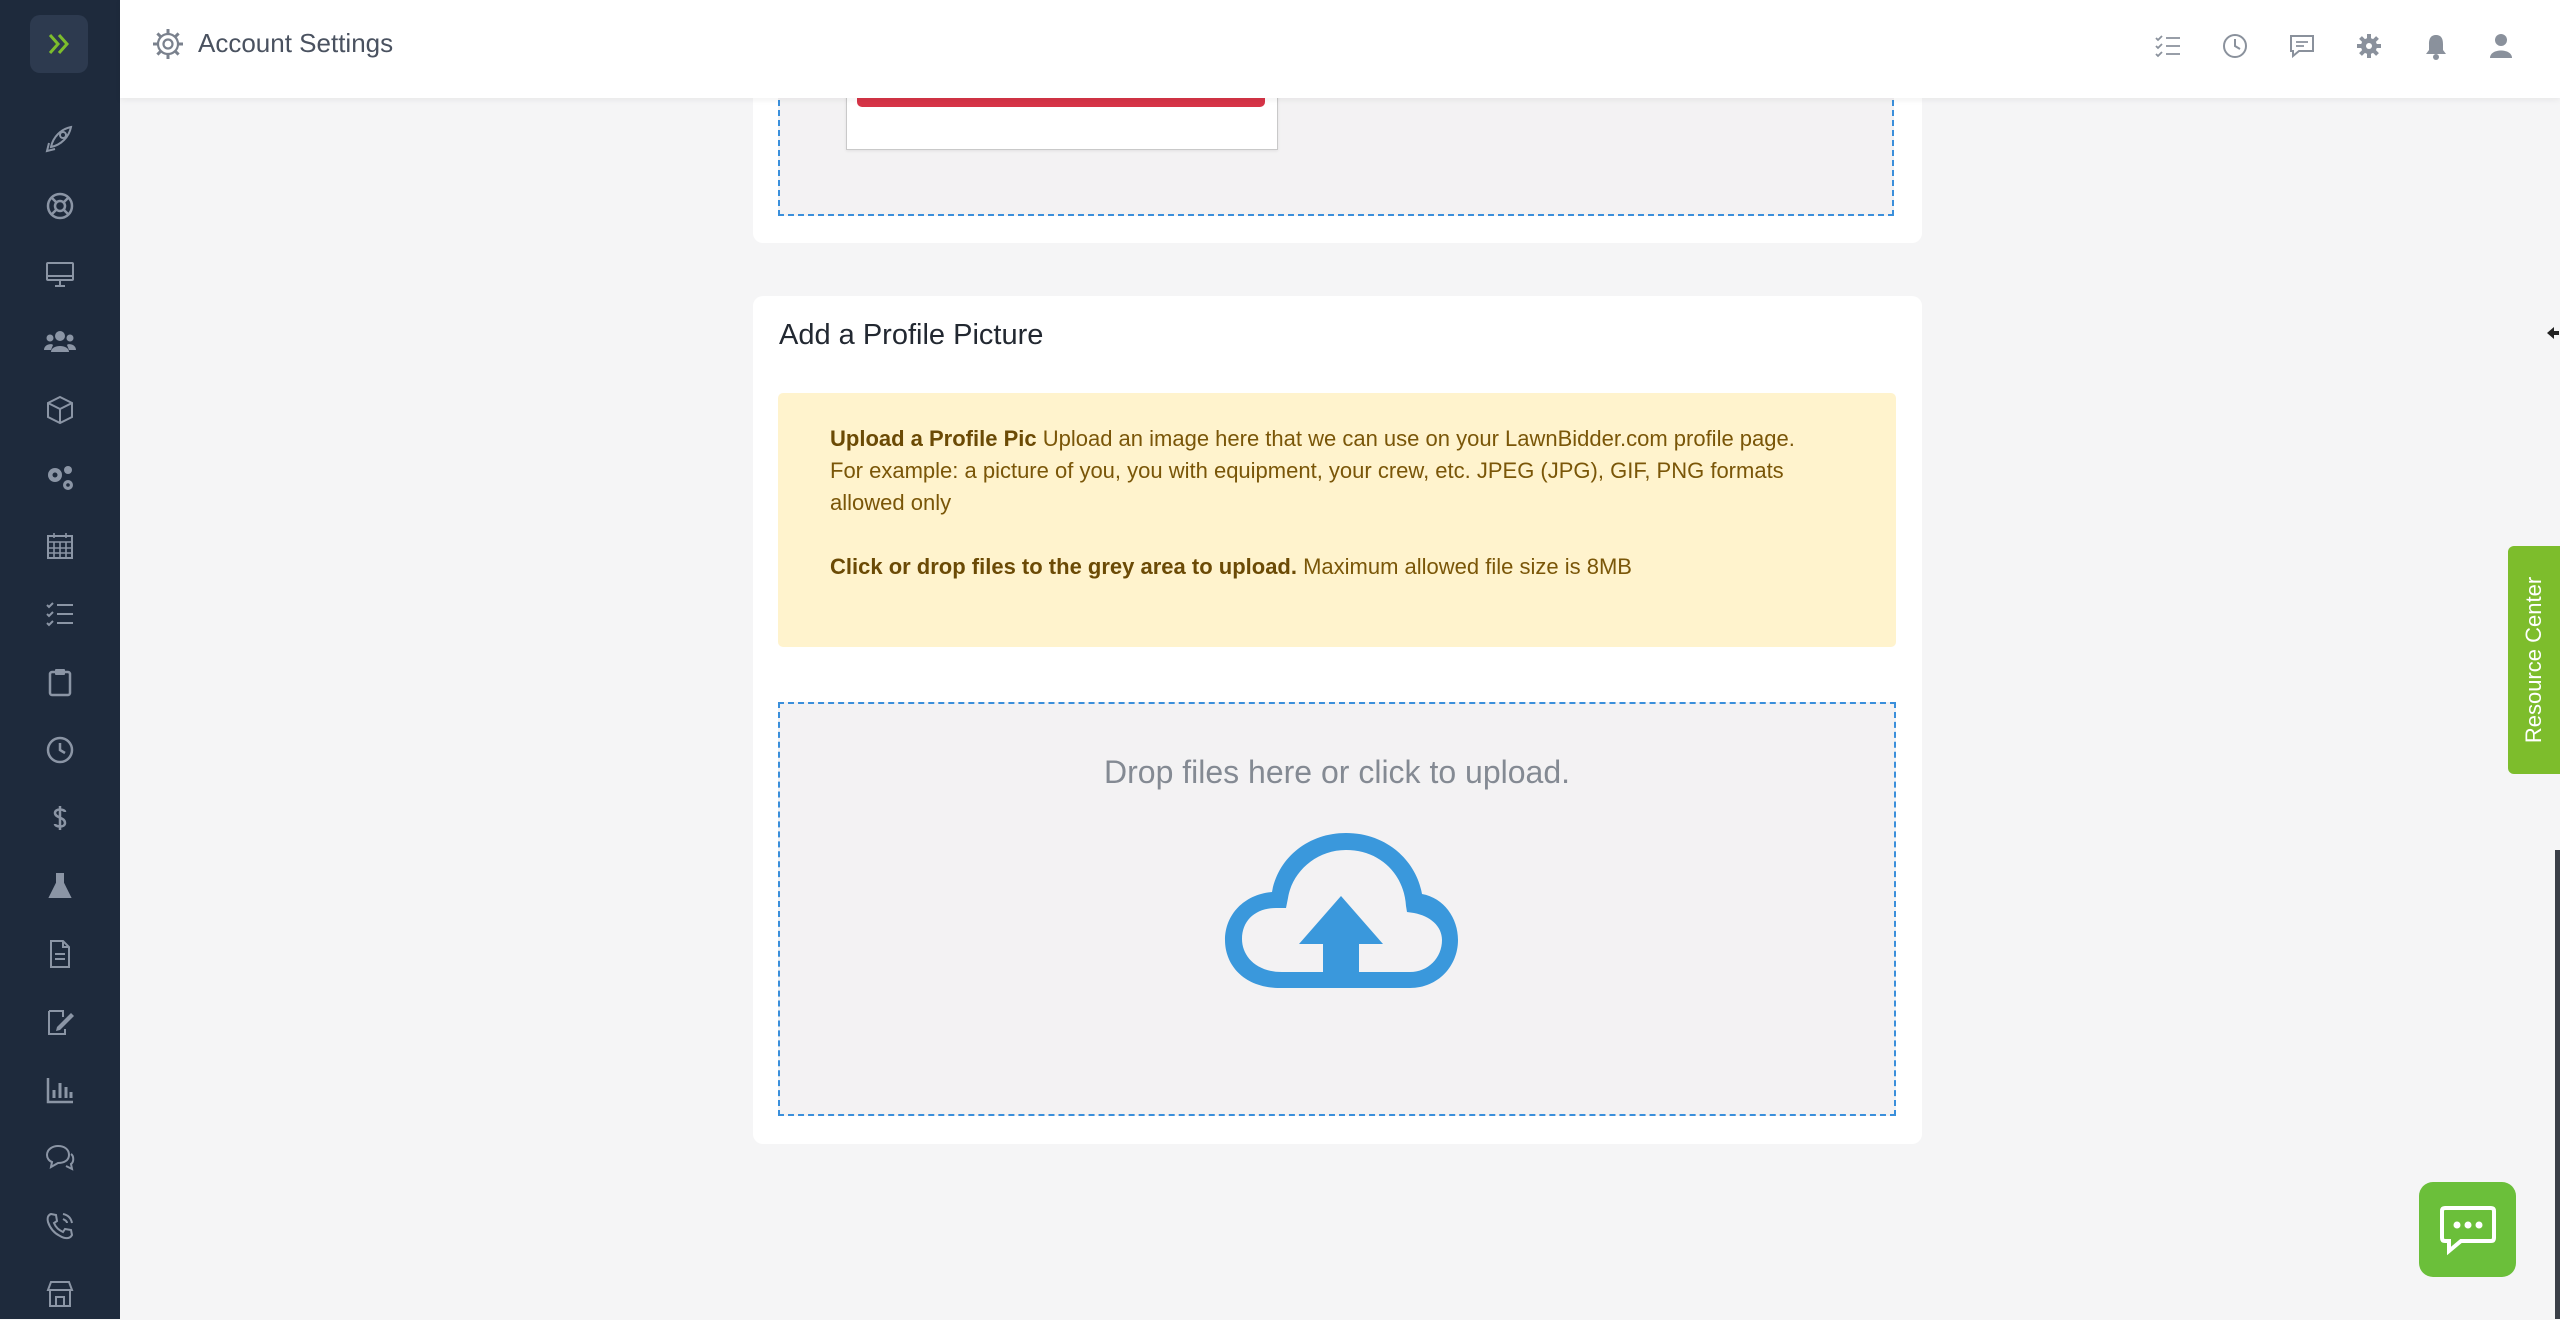 This screenshot has width=2560, height=1320. I want to click on page-scrollbar, so click(2557, 1084).